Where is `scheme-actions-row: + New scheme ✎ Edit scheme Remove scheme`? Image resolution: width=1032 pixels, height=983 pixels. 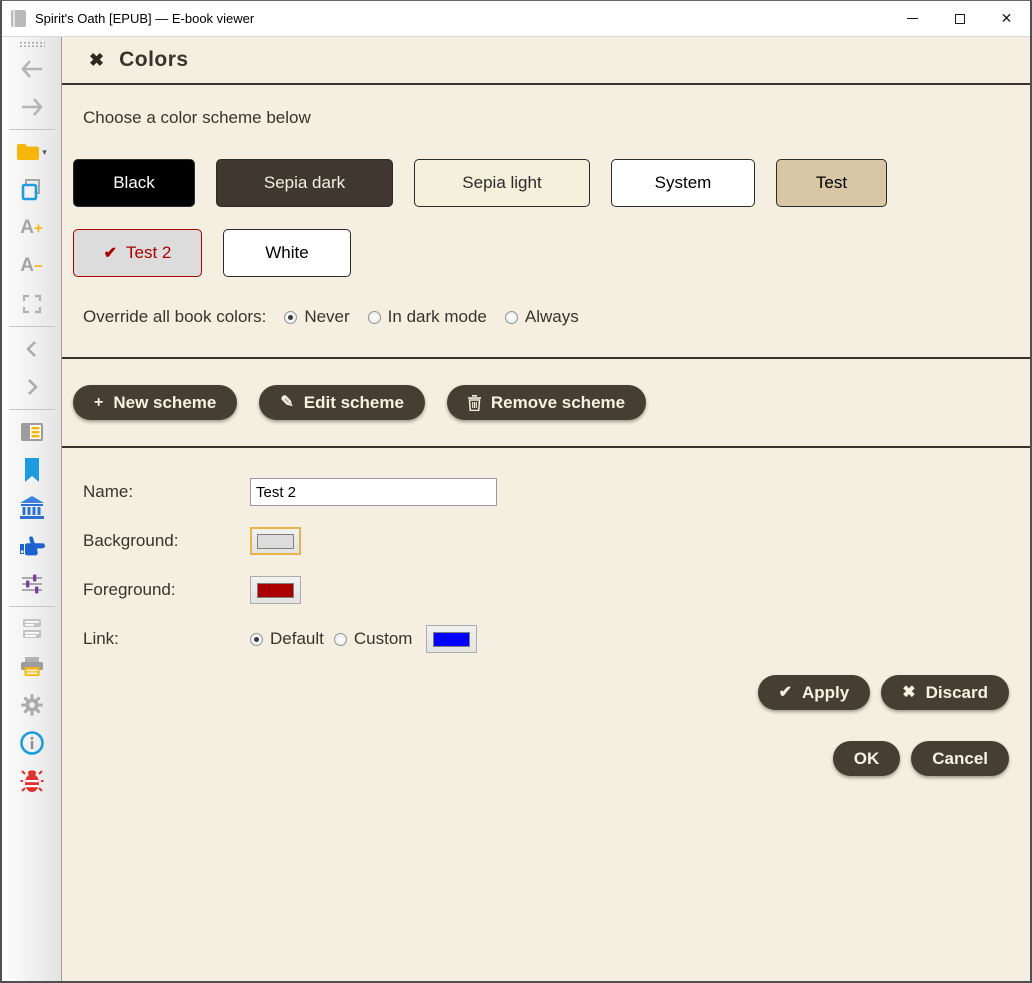 scheme-actions-row: + New scheme ✎ Edit scheme Remove scheme is located at coordinates (546, 402).